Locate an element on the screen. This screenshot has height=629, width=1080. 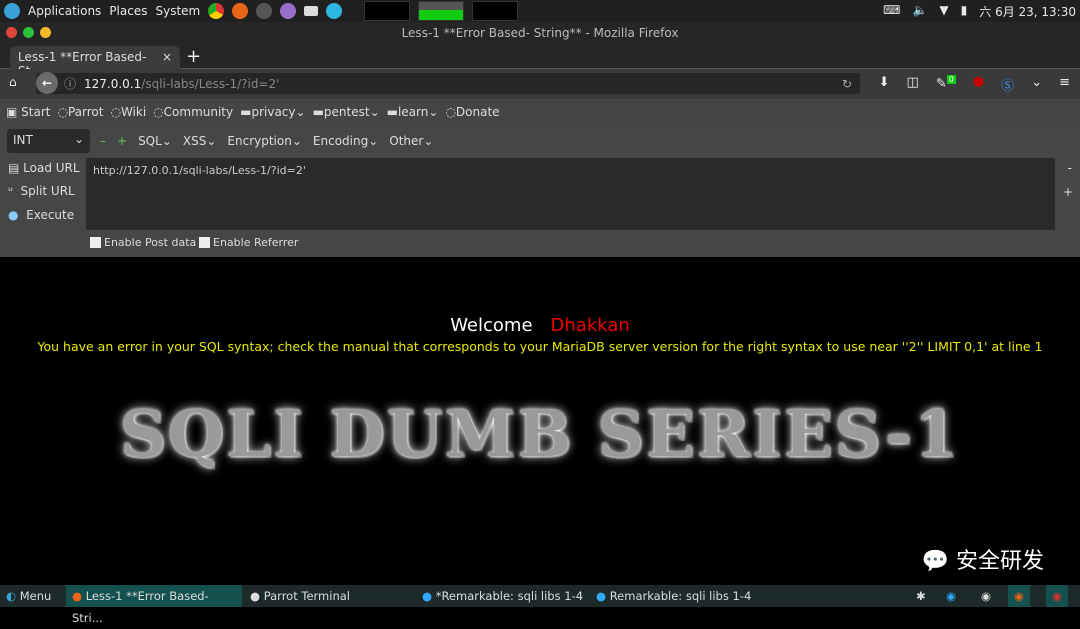
info-icon: ⓘ is located at coordinates (70, 83).